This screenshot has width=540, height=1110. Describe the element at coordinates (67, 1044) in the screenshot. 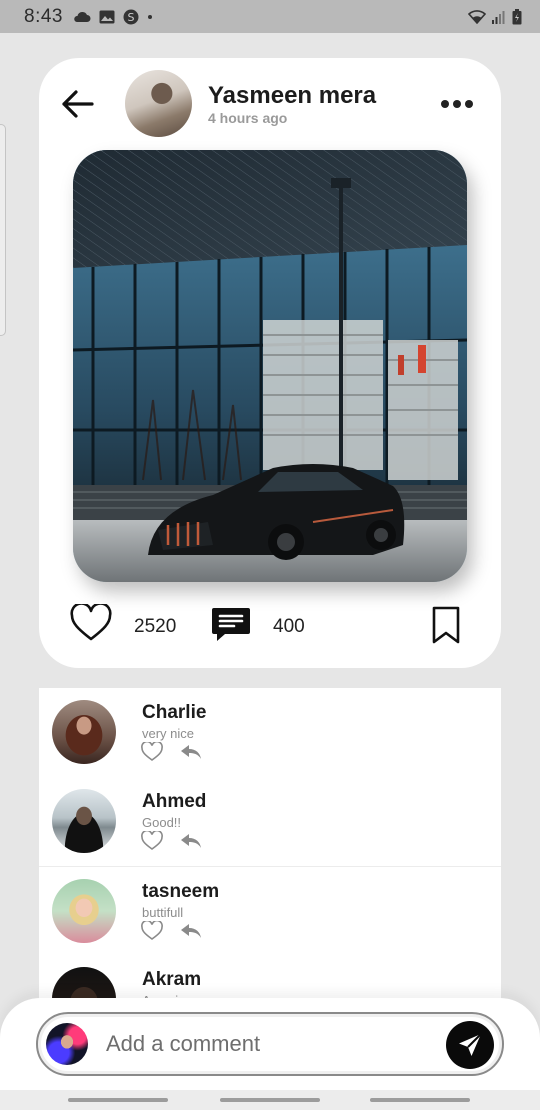

I see `current-user-avatar` at that location.